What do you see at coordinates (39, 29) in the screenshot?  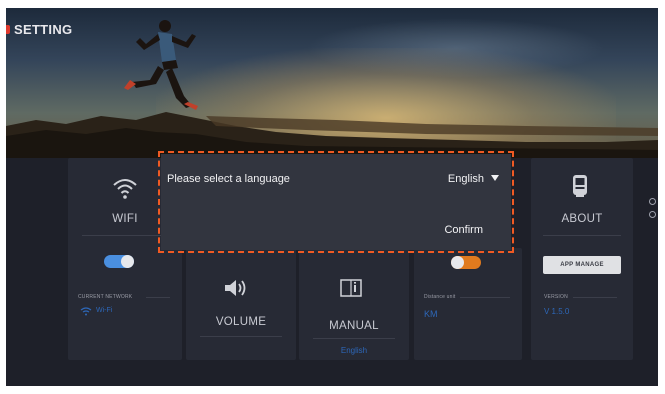 I see `page-title: SETTING` at bounding box center [39, 29].